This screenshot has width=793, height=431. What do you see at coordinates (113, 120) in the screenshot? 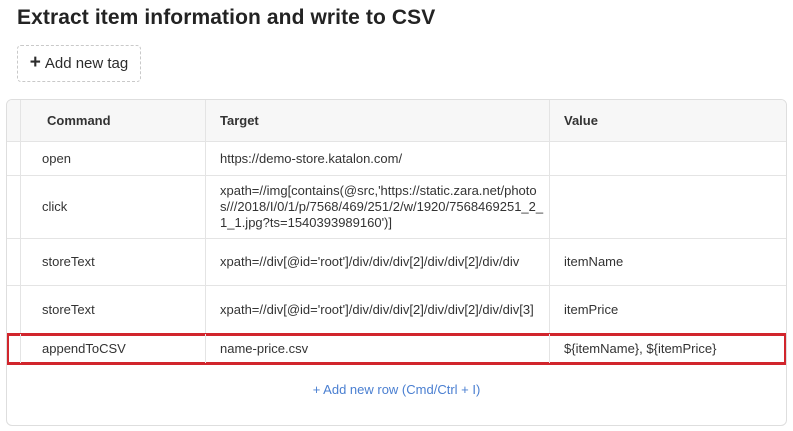
I see `column-header-command: Command` at bounding box center [113, 120].